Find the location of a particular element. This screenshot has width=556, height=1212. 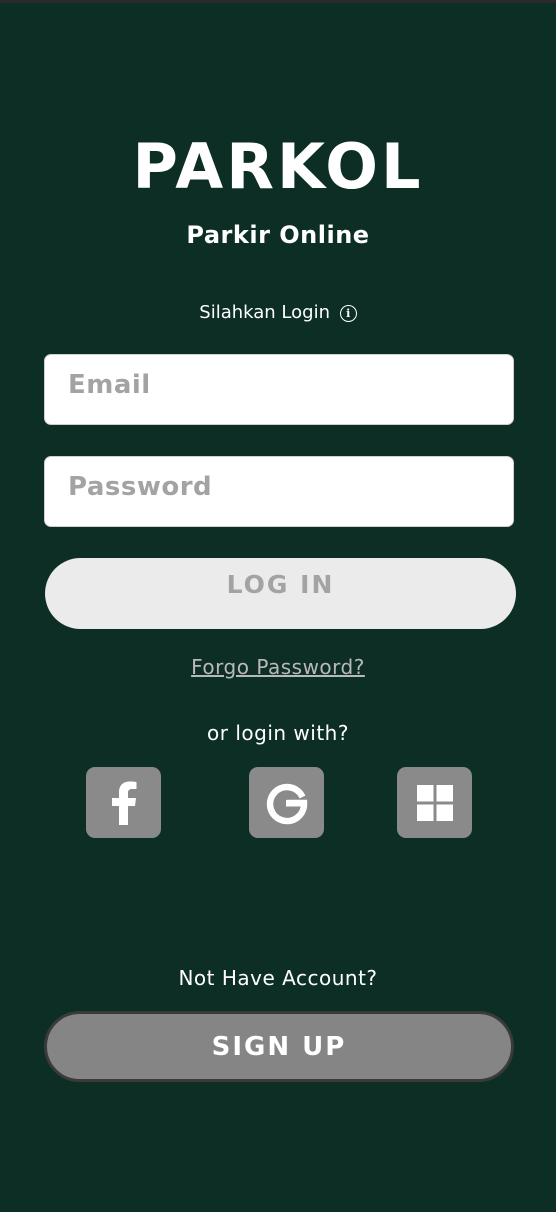

microsoft-icon is located at coordinates (434, 802).